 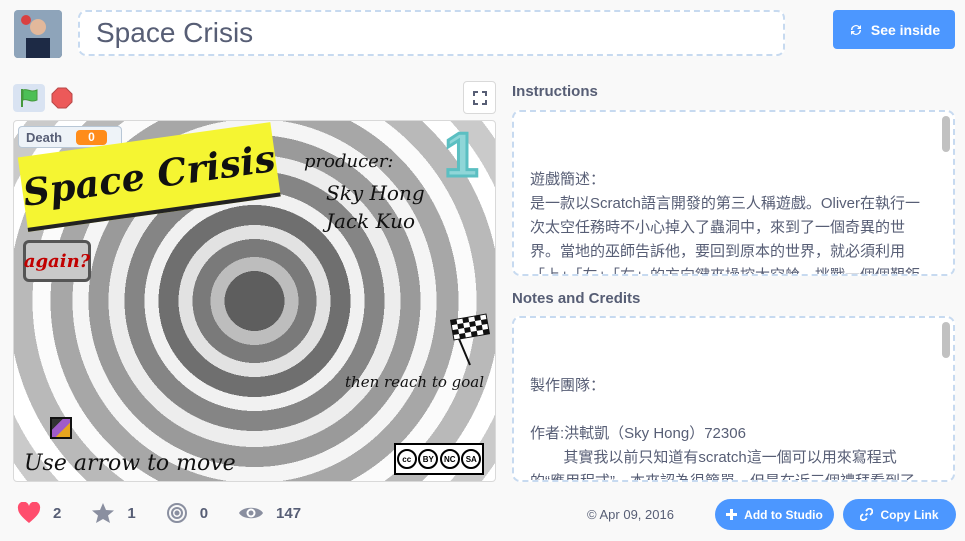 I want to click on heart-icon, so click(x=29, y=512).